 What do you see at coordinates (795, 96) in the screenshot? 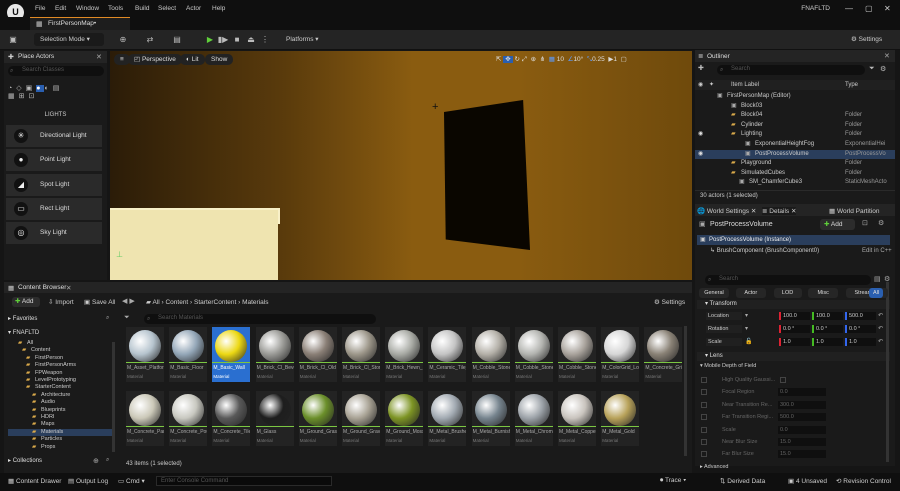
I see `outliner-row: ▣ FirstPersonMap (Editor)` at bounding box center [795, 96].